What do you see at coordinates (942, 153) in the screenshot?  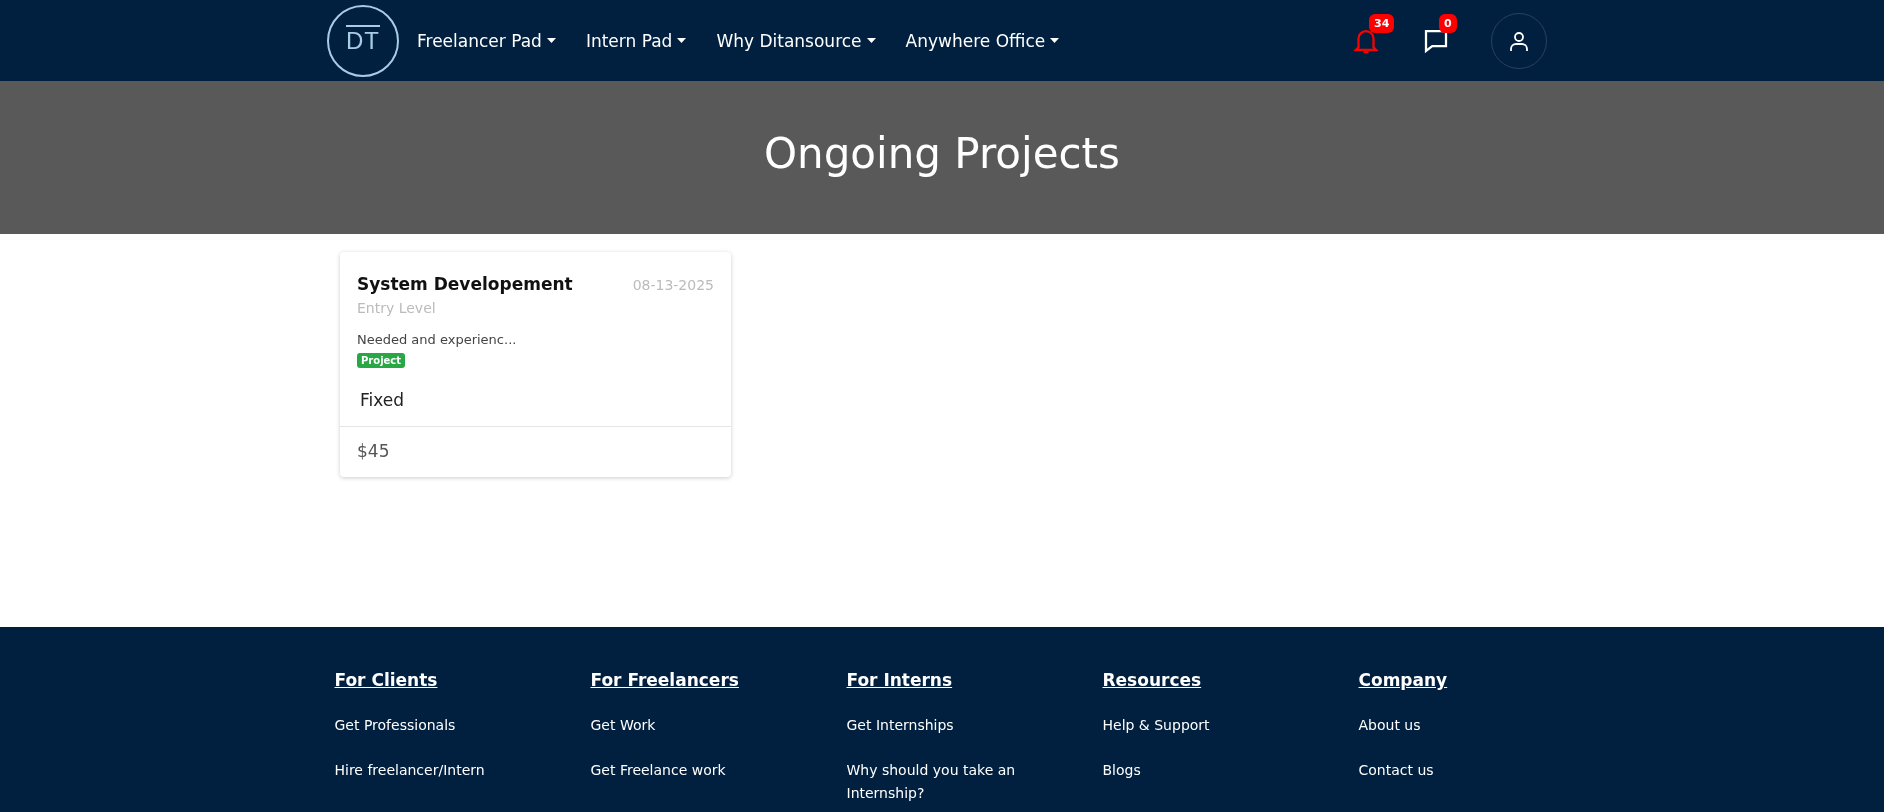 I see `page-title: Ongoing Projects` at bounding box center [942, 153].